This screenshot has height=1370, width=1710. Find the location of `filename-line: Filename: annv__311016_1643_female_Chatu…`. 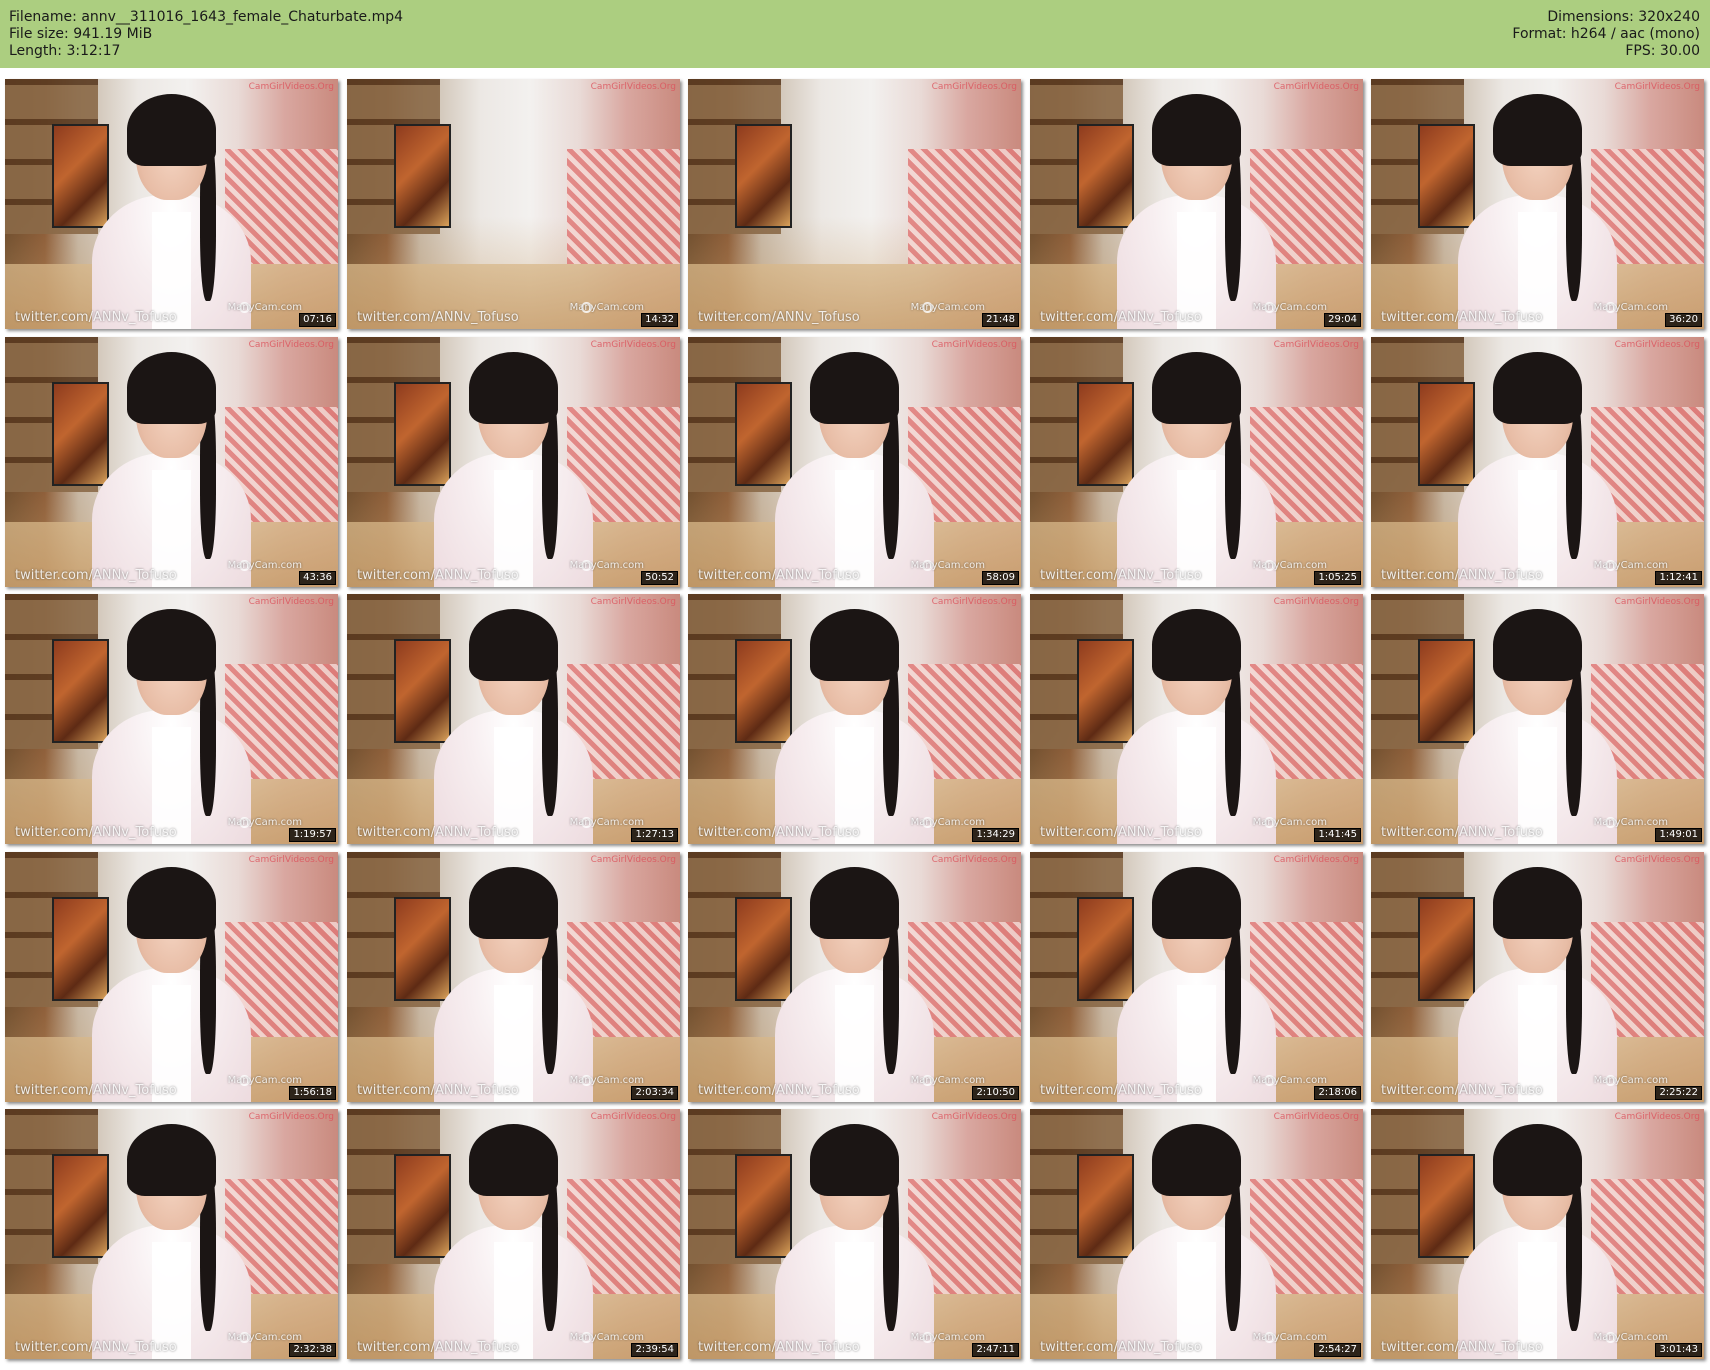

filename-line: Filename: annv__311016_1643_female_Chatu… is located at coordinates (206, 17).